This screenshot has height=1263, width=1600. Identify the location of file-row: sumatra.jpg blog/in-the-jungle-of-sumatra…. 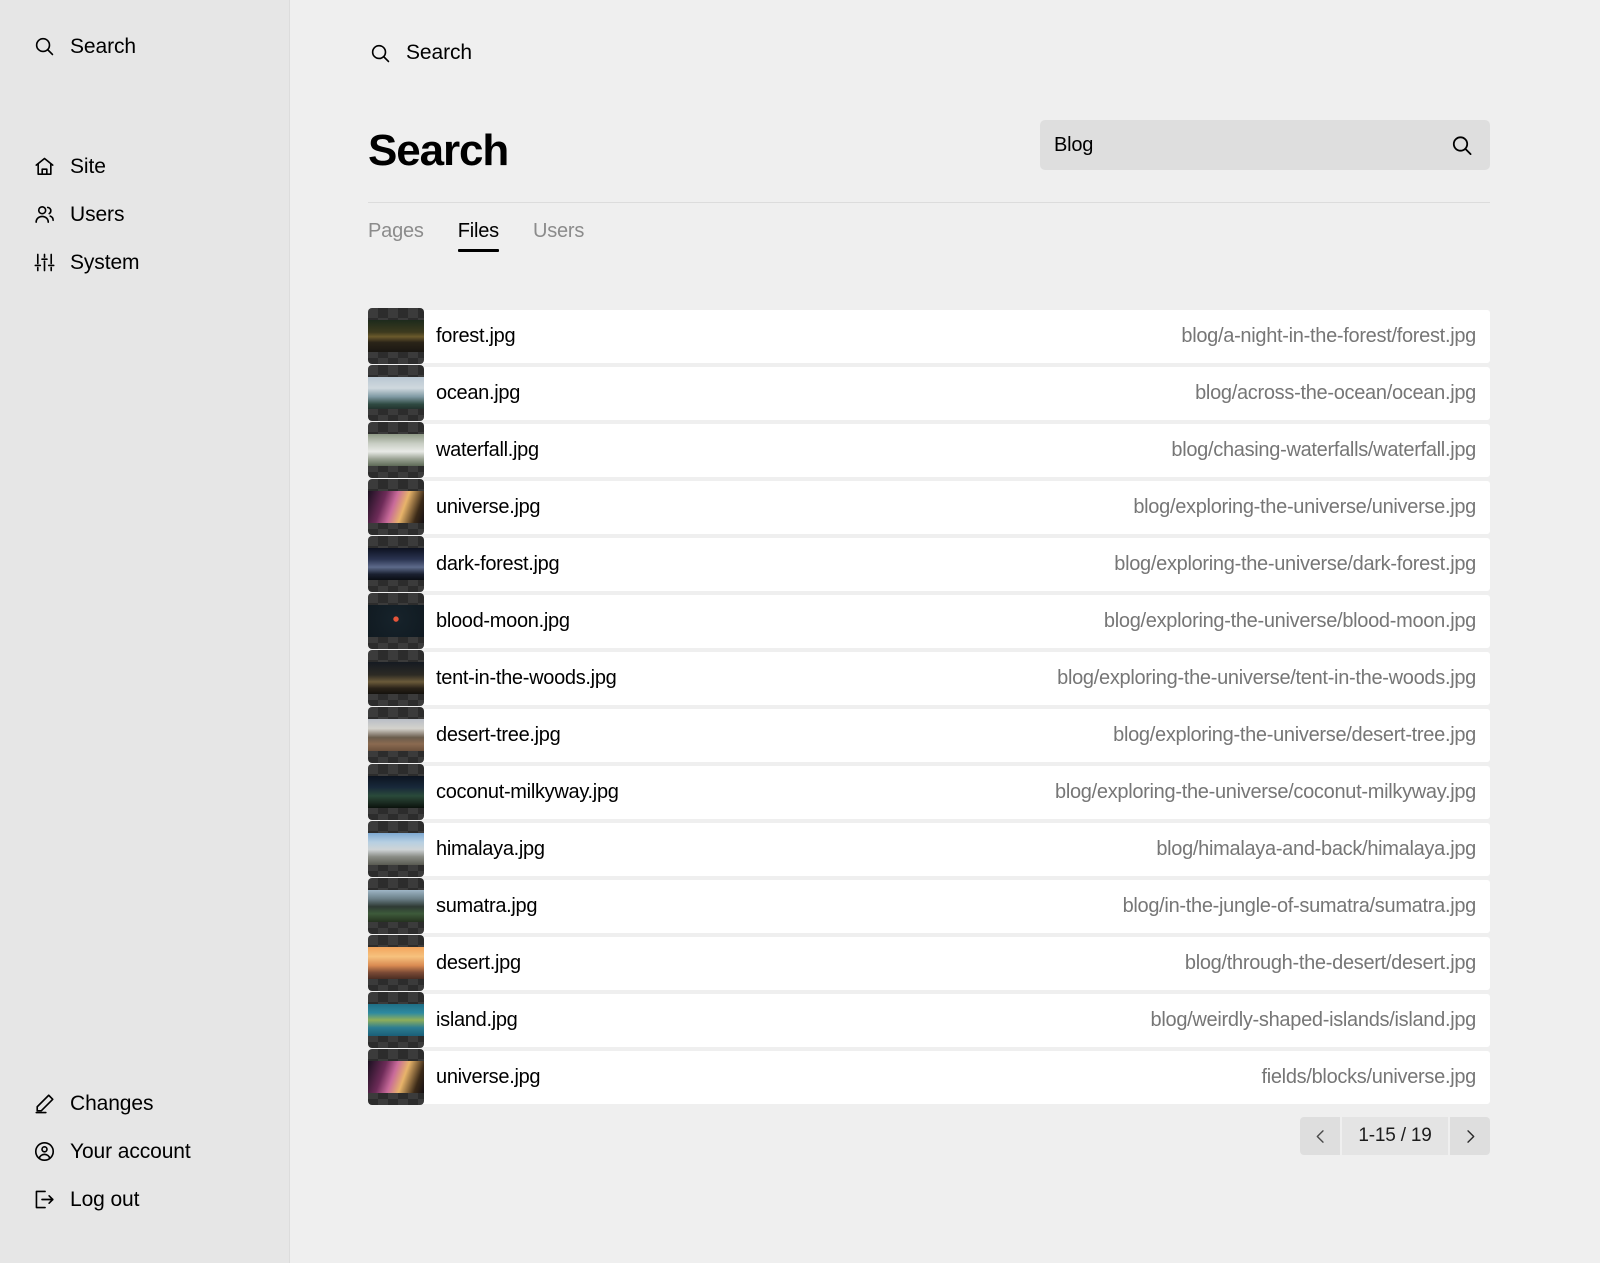
(929, 906).